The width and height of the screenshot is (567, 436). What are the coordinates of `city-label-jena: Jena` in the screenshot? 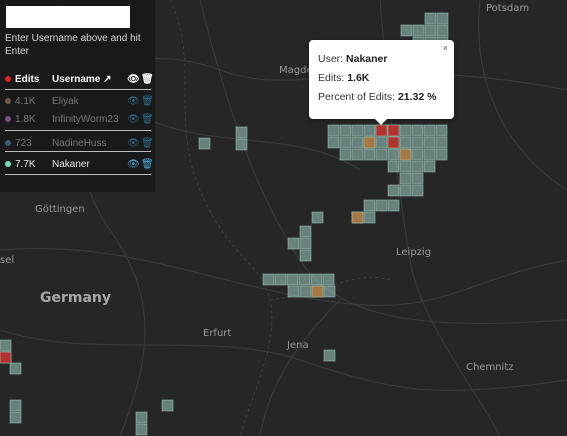 It's located at (297, 345).